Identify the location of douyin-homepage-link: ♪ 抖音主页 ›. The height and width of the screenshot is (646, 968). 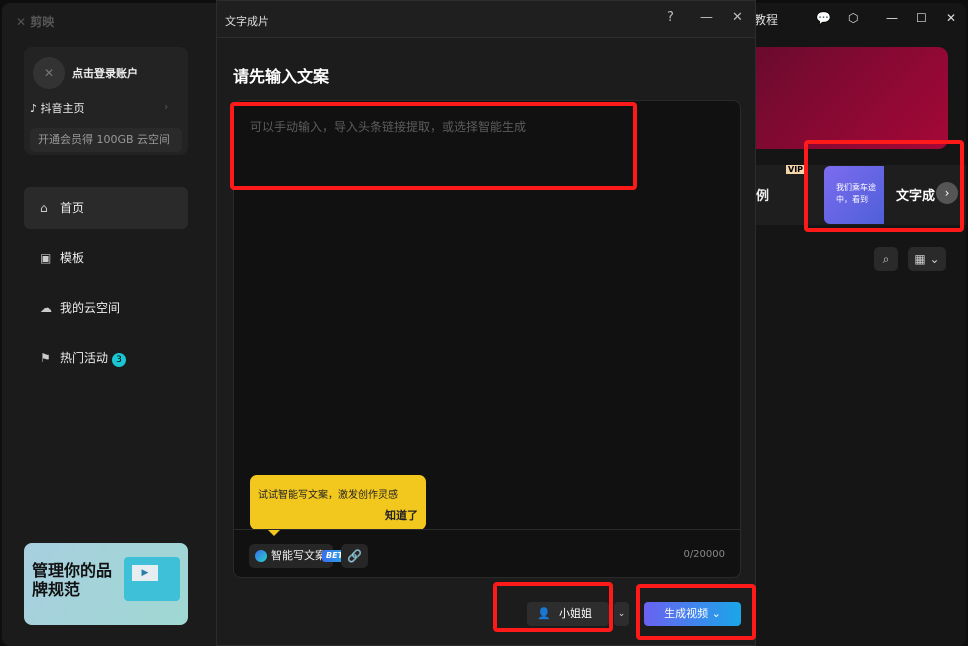
(99, 108).